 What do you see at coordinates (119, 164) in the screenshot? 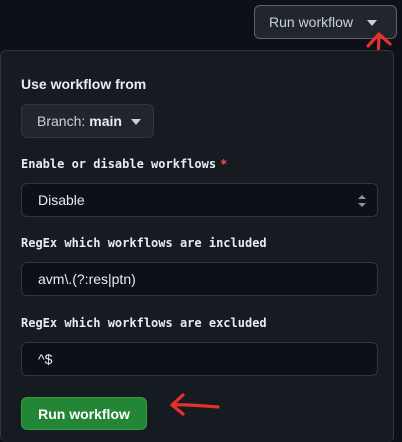
I see `enable-disable-label-text: Enable or disable workflows` at bounding box center [119, 164].